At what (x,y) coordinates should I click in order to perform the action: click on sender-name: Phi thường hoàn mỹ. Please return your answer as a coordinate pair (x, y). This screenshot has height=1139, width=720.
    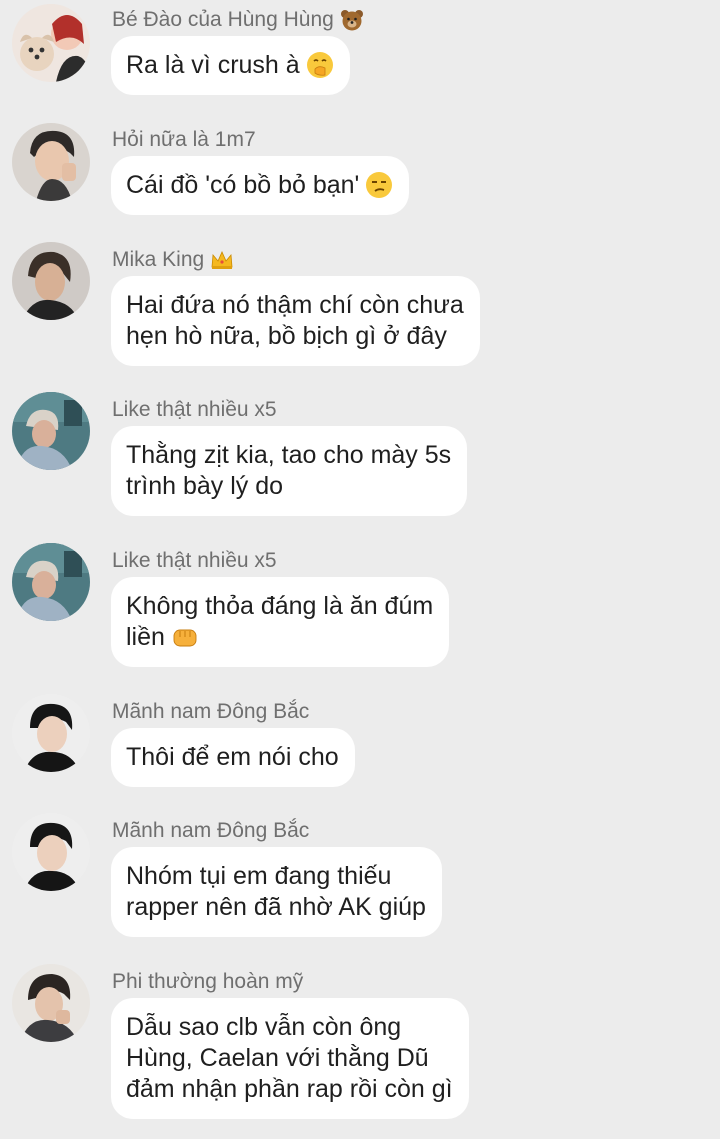
    Looking at the image, I should click on (207, 982).